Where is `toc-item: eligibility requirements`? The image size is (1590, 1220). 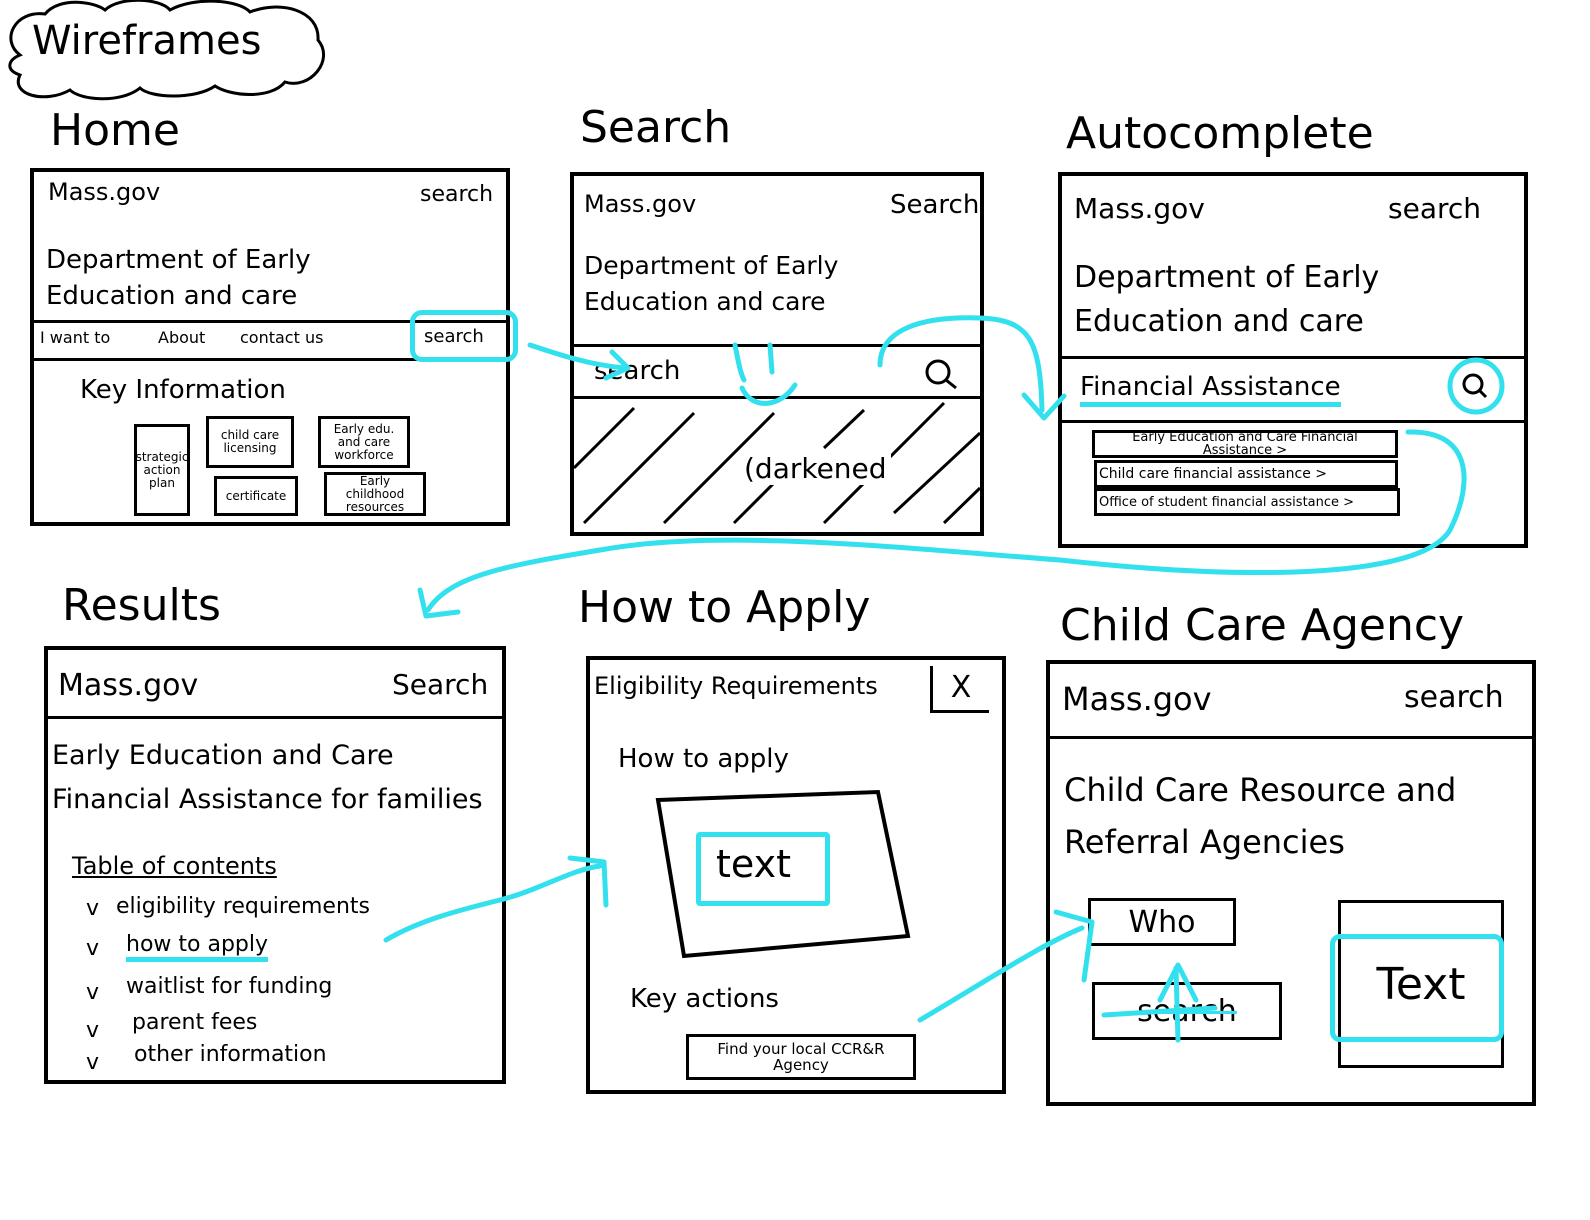 toc-item: eligibility requirements is located at coordinates (243, 906).